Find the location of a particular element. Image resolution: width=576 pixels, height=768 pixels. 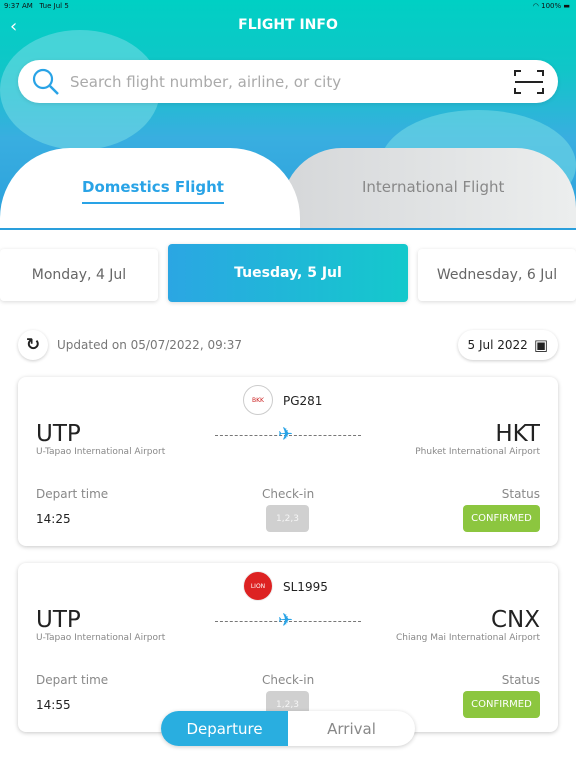

depart-time: 14:55 is located at coordinates (53, 705).